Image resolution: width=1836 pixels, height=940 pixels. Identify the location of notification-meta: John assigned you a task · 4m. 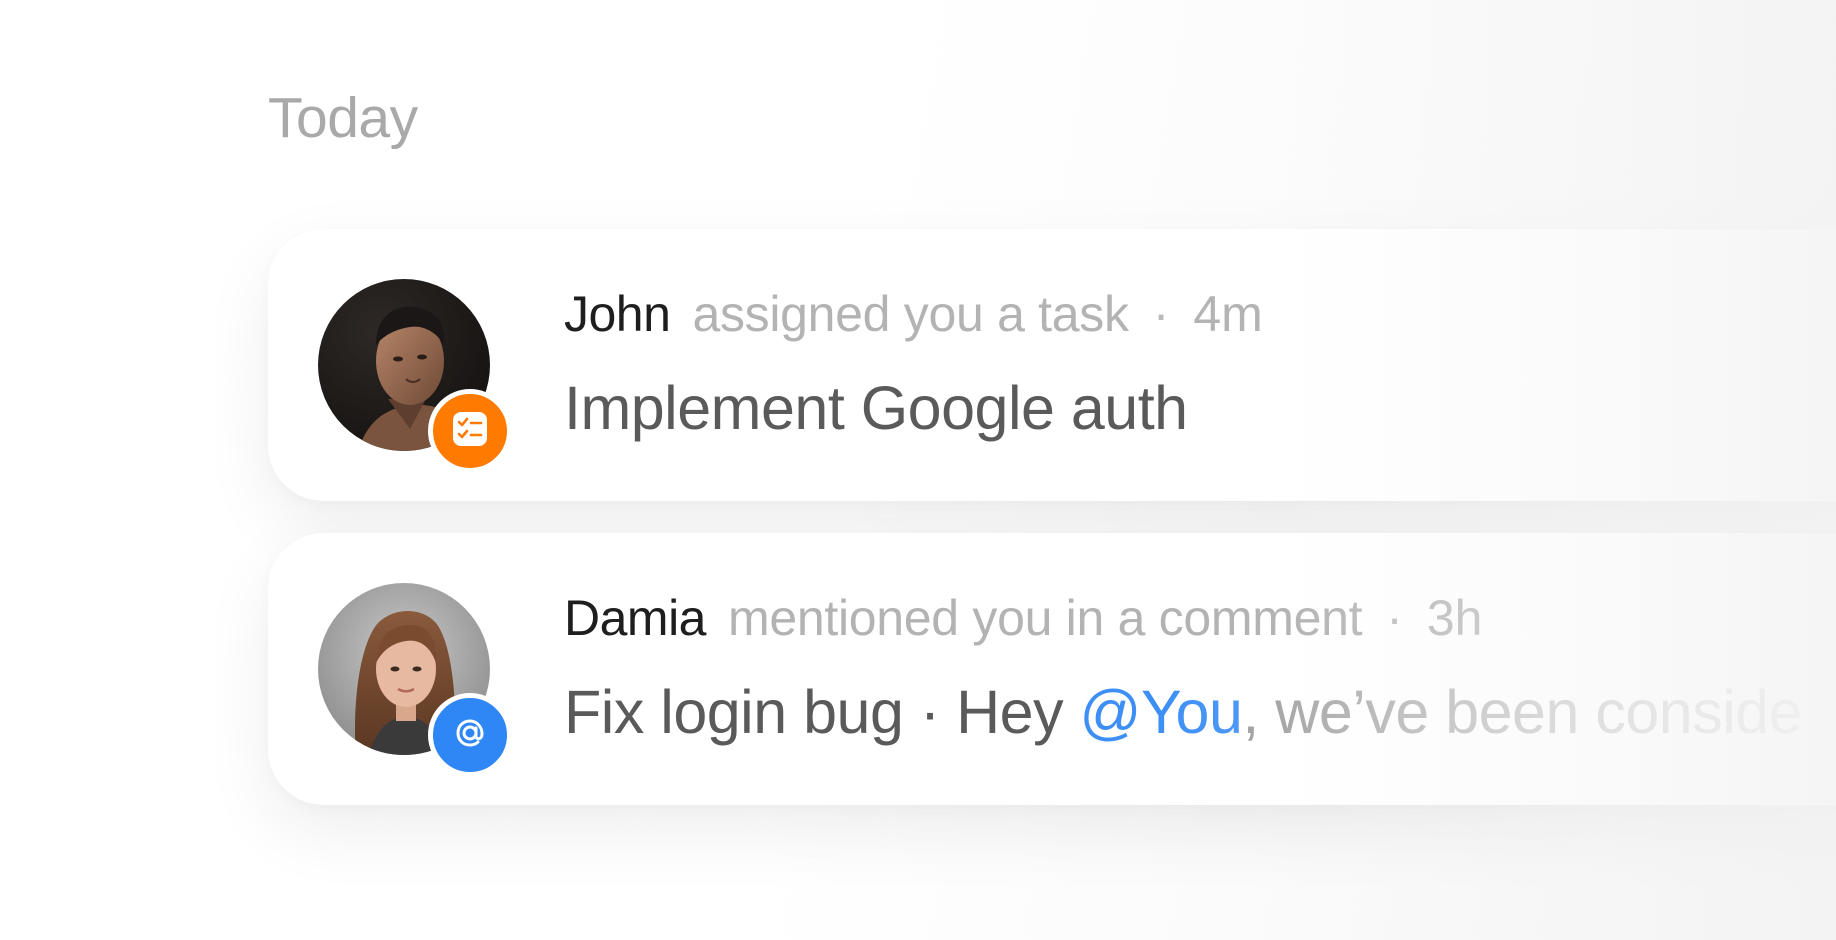
(913, 314).